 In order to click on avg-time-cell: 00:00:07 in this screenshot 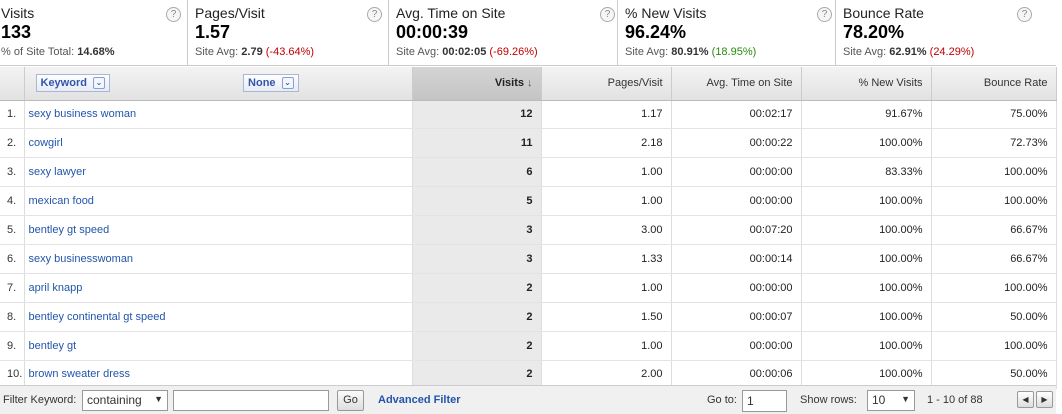, I will do `click(736, 317)`.